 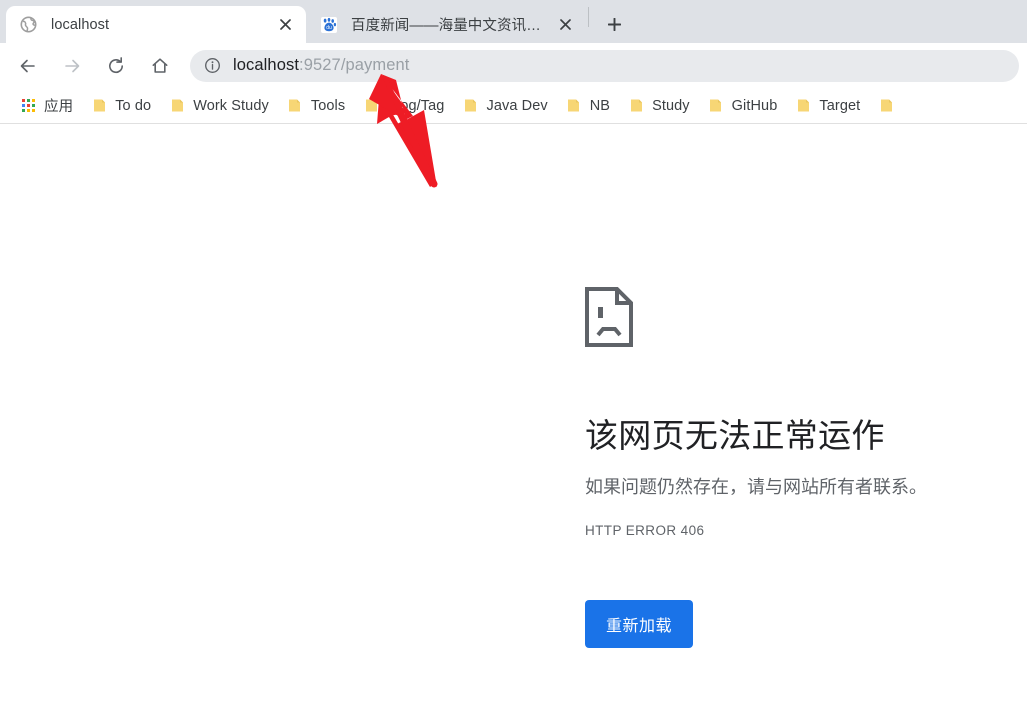 I want to click on bookmark-study: Study, so click(x=659, y=106).